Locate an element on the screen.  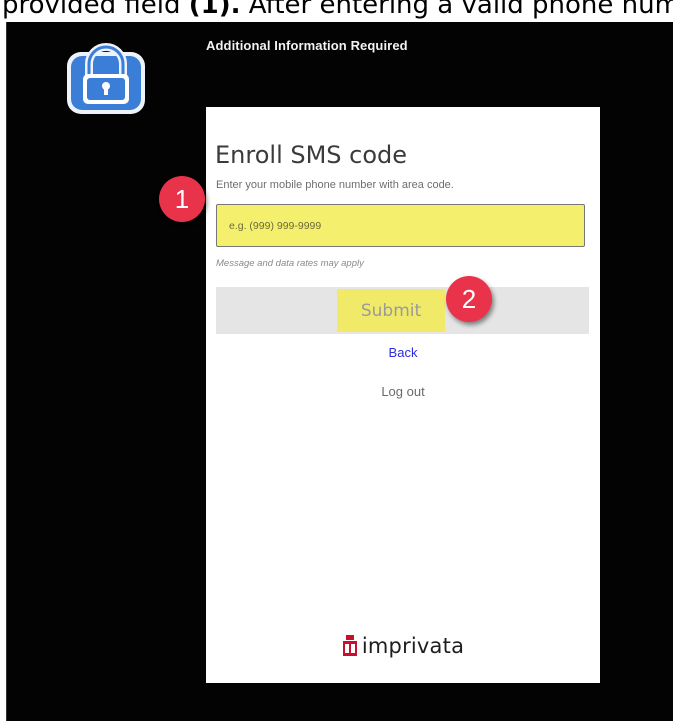
callout-badge-1: 1 is located at coordinates (182, 199).